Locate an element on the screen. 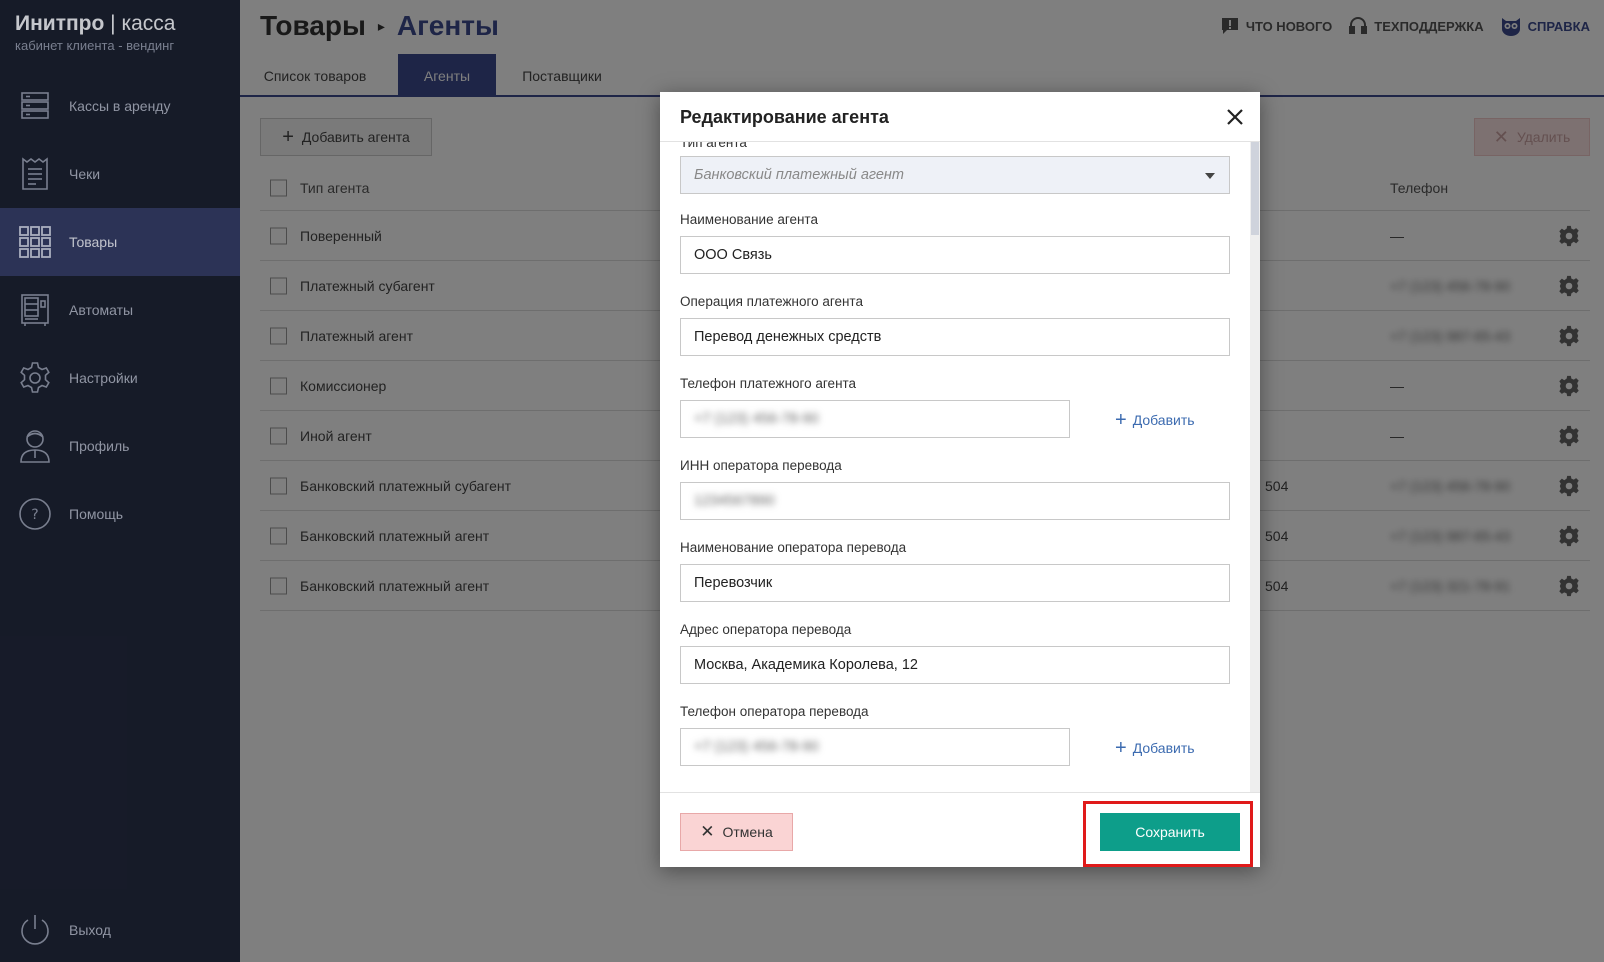  operator-phone-label: Телефон оператора перевода is located at coordinates (774, 711).